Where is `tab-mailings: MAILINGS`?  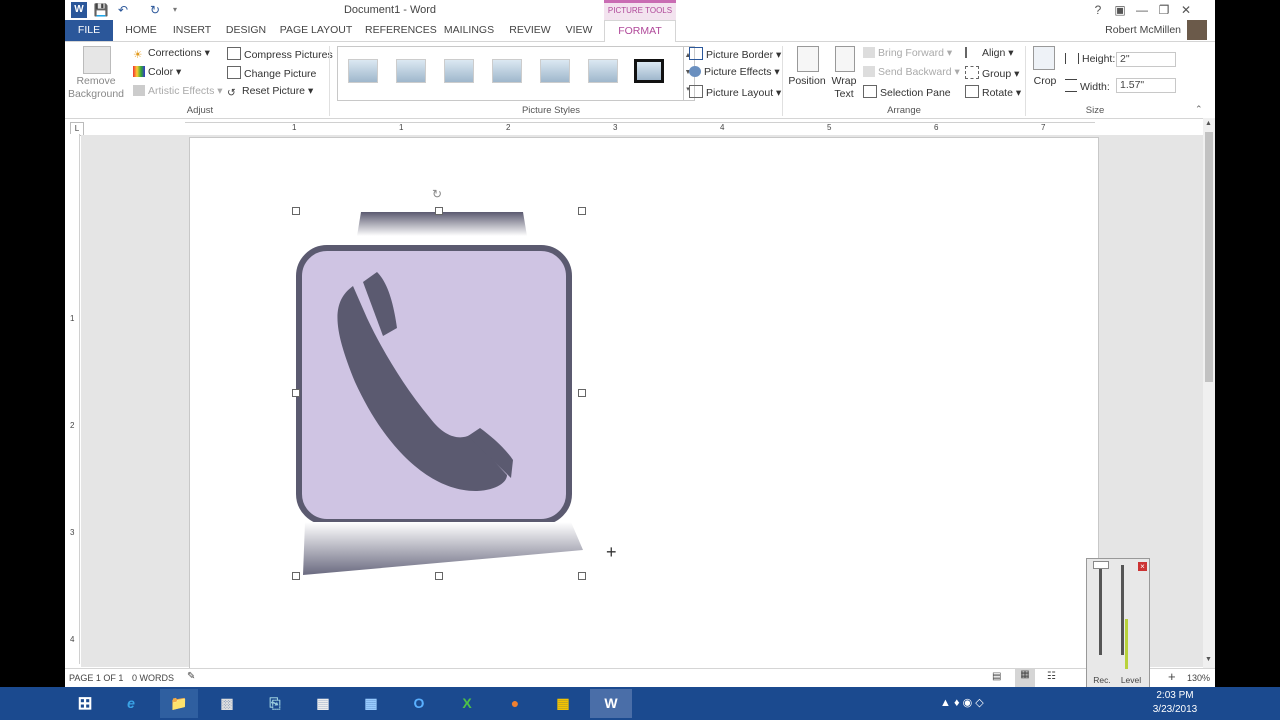 tab-mailings: MAILINGS is located at coordinates (469, 30).